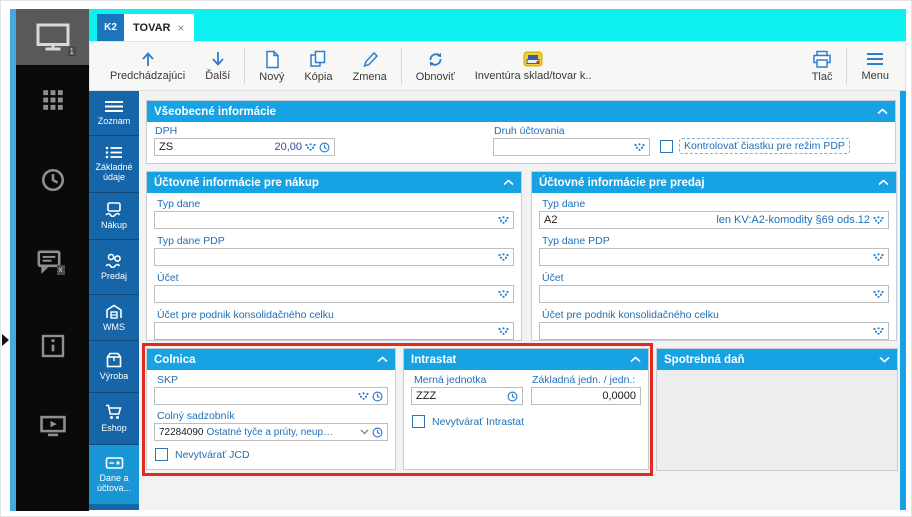  Describe the element at coordinates (168, 380) in the screenshot. I see `skp-label: SKP` at that location.